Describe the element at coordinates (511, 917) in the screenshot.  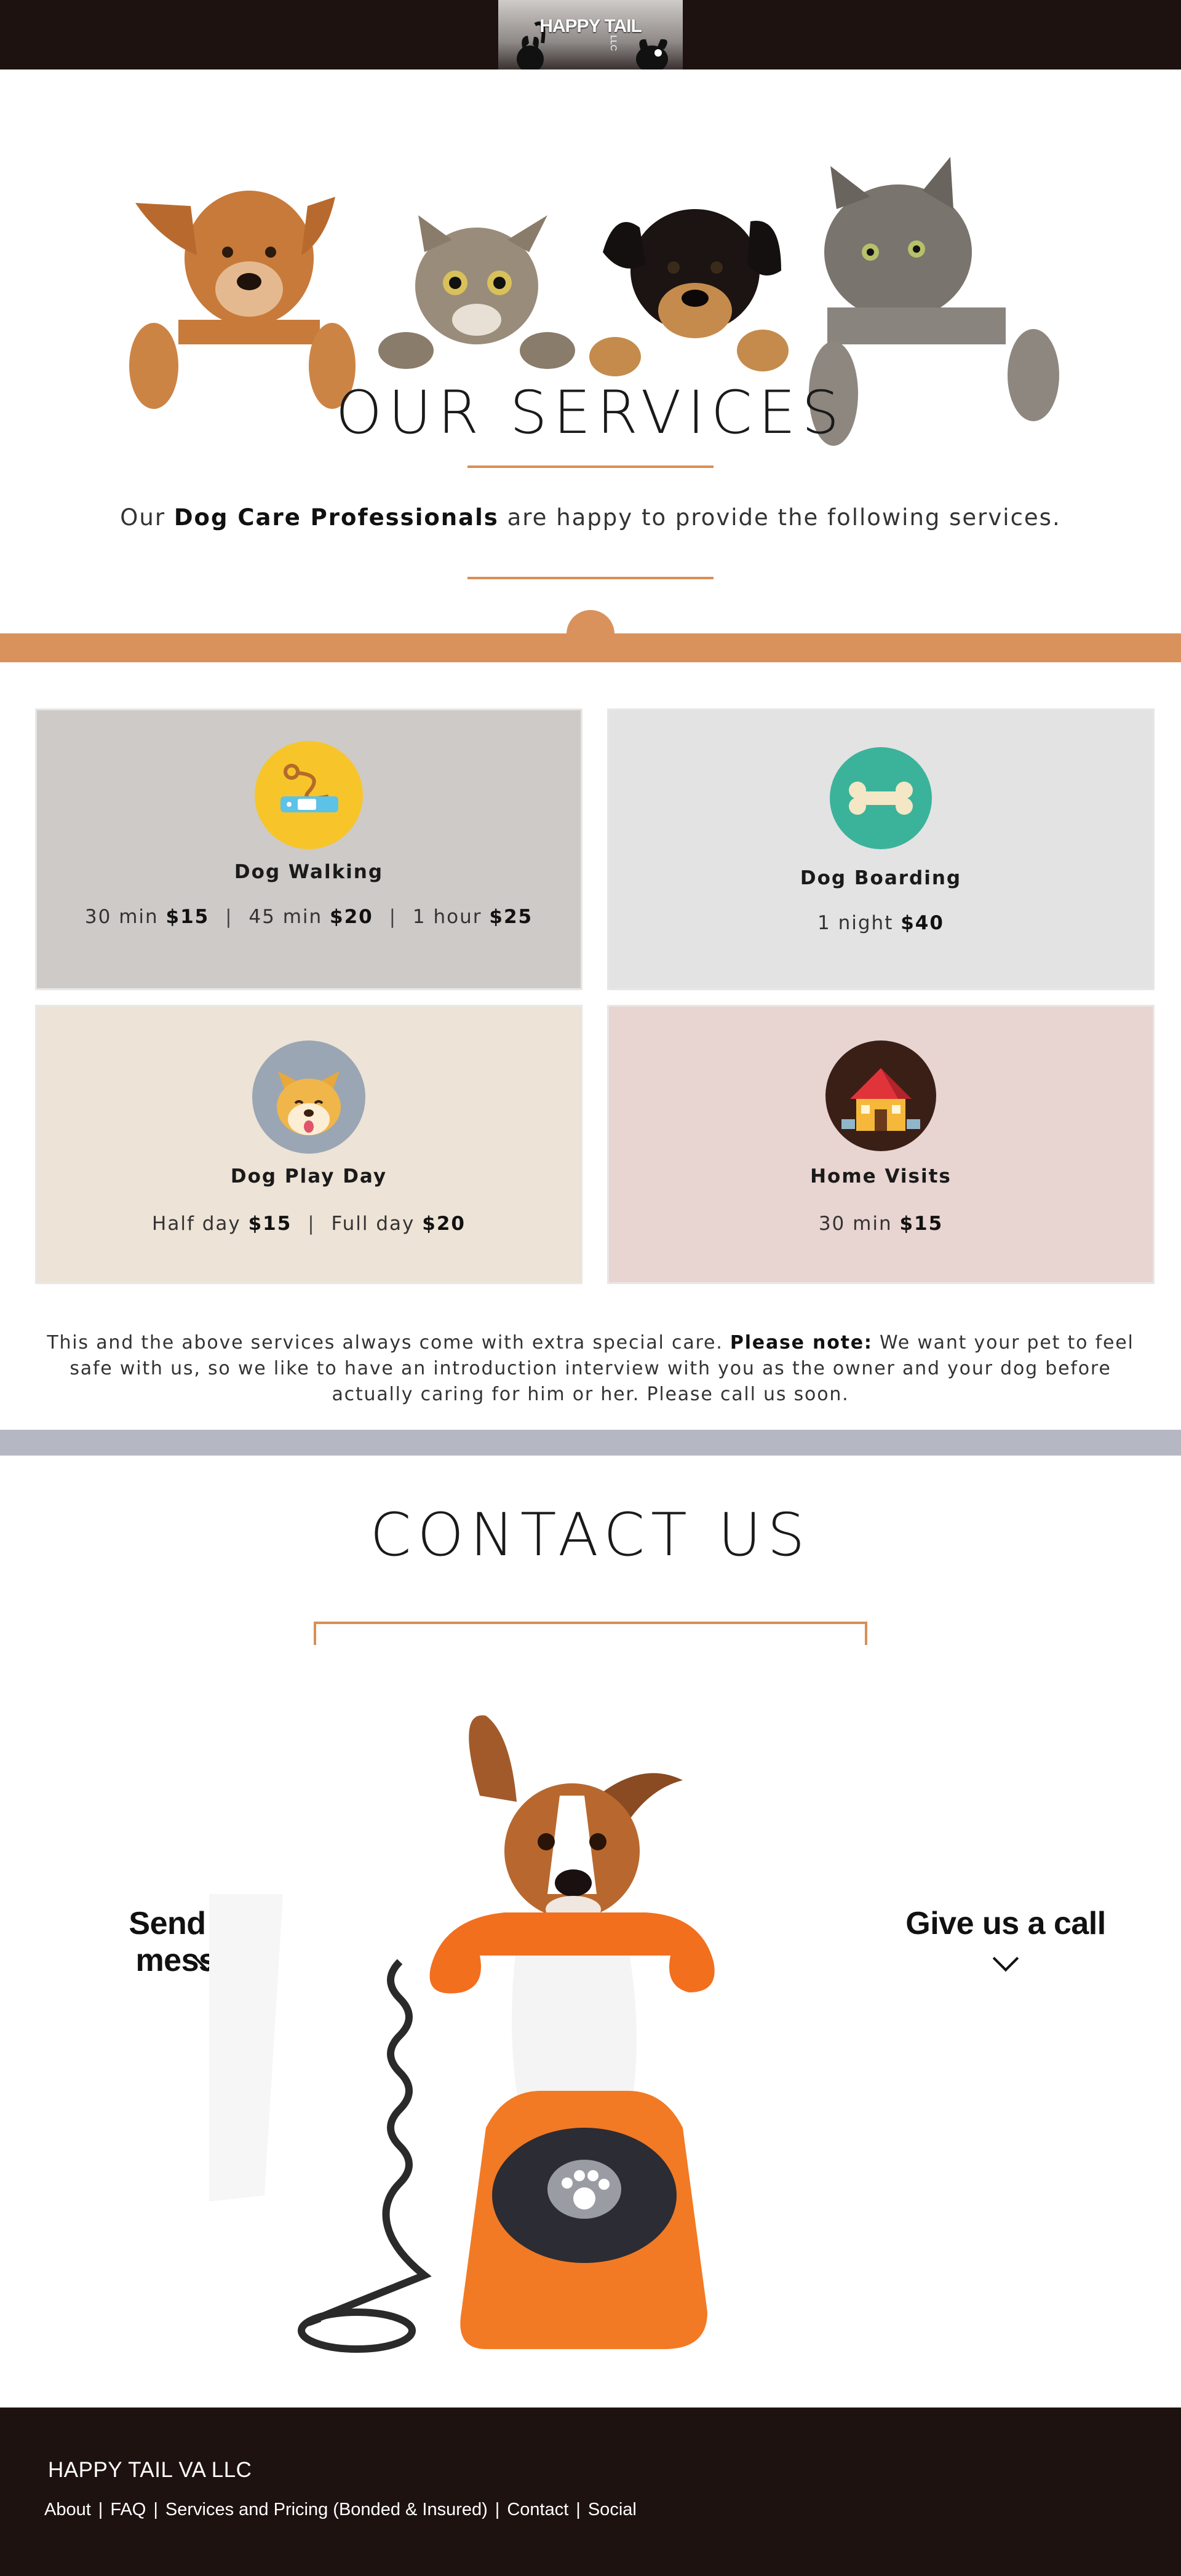
I see `price-value: $25` at that location.